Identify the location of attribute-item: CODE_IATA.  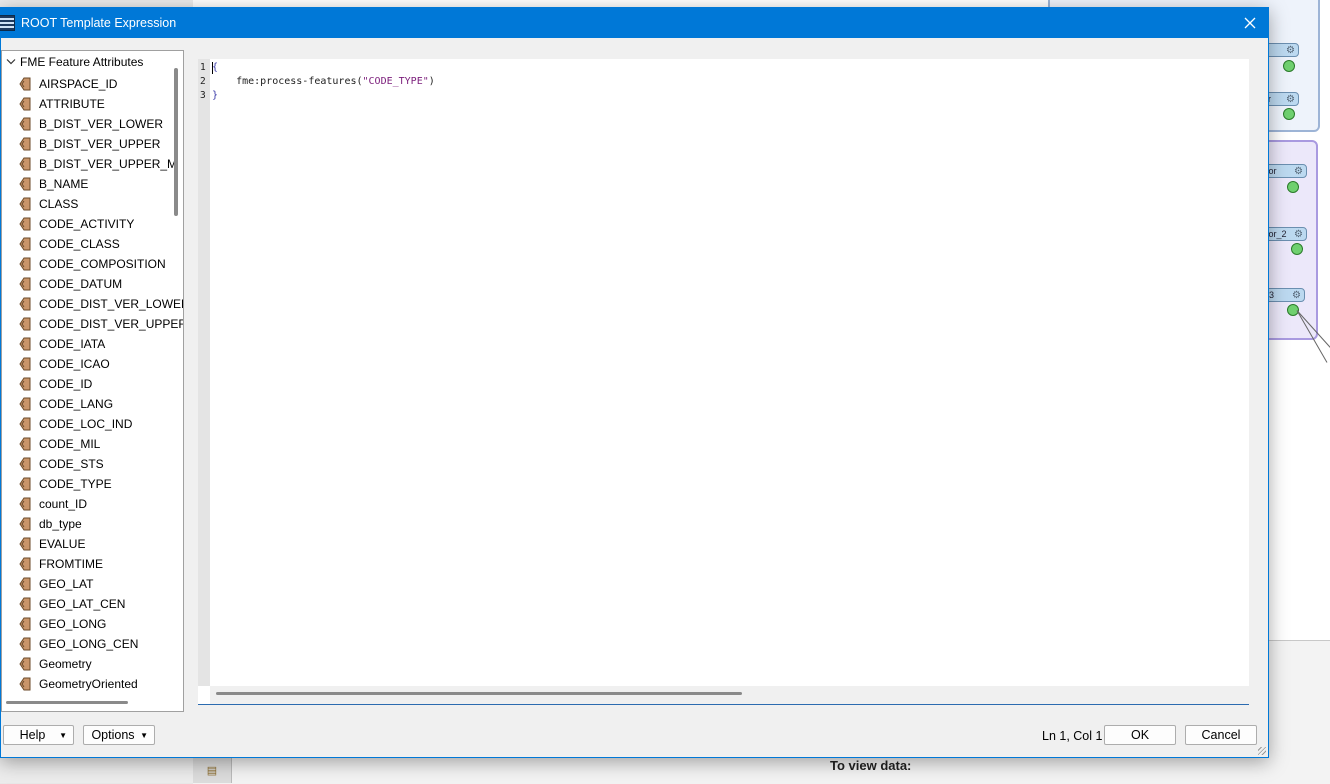
(88, 344).